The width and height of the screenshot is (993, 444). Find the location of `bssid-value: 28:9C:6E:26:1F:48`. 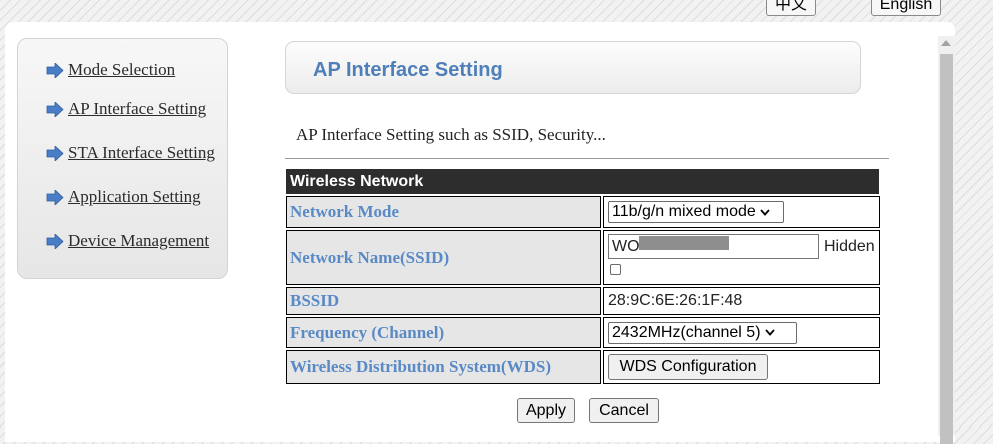

bssid-value: 28:9C:6E:26:1F:48 is located at coordinates (741, 301).